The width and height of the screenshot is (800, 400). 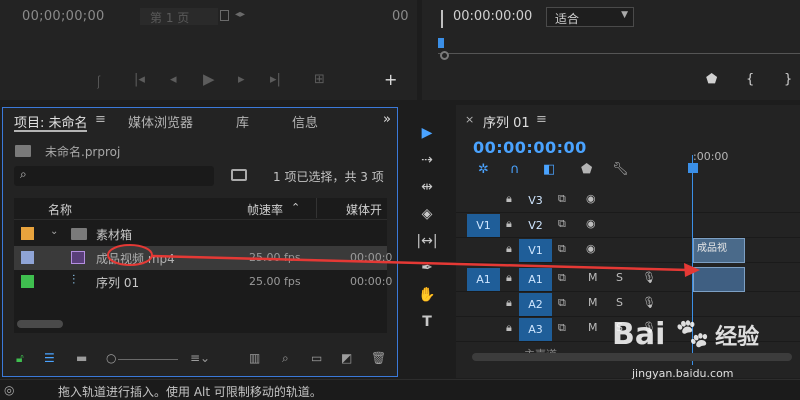 What do you see at coordinates (444, 55) in the screenshot?
I see `zoom-handle-icon` at bounding box center [444, 55].